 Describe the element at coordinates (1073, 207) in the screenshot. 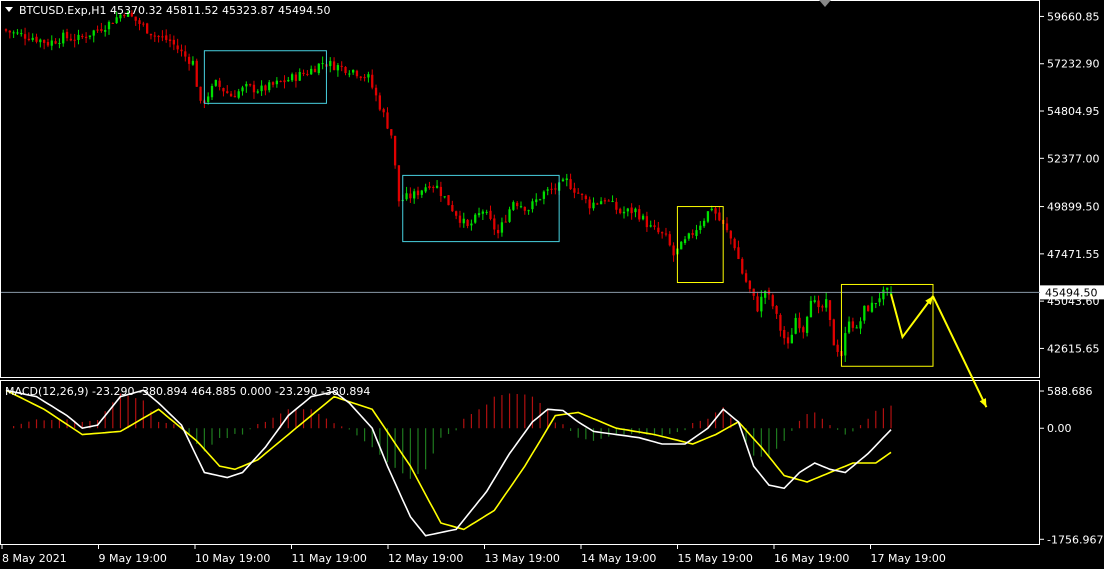

I see `price-tick-label: 49899.50` at that location.